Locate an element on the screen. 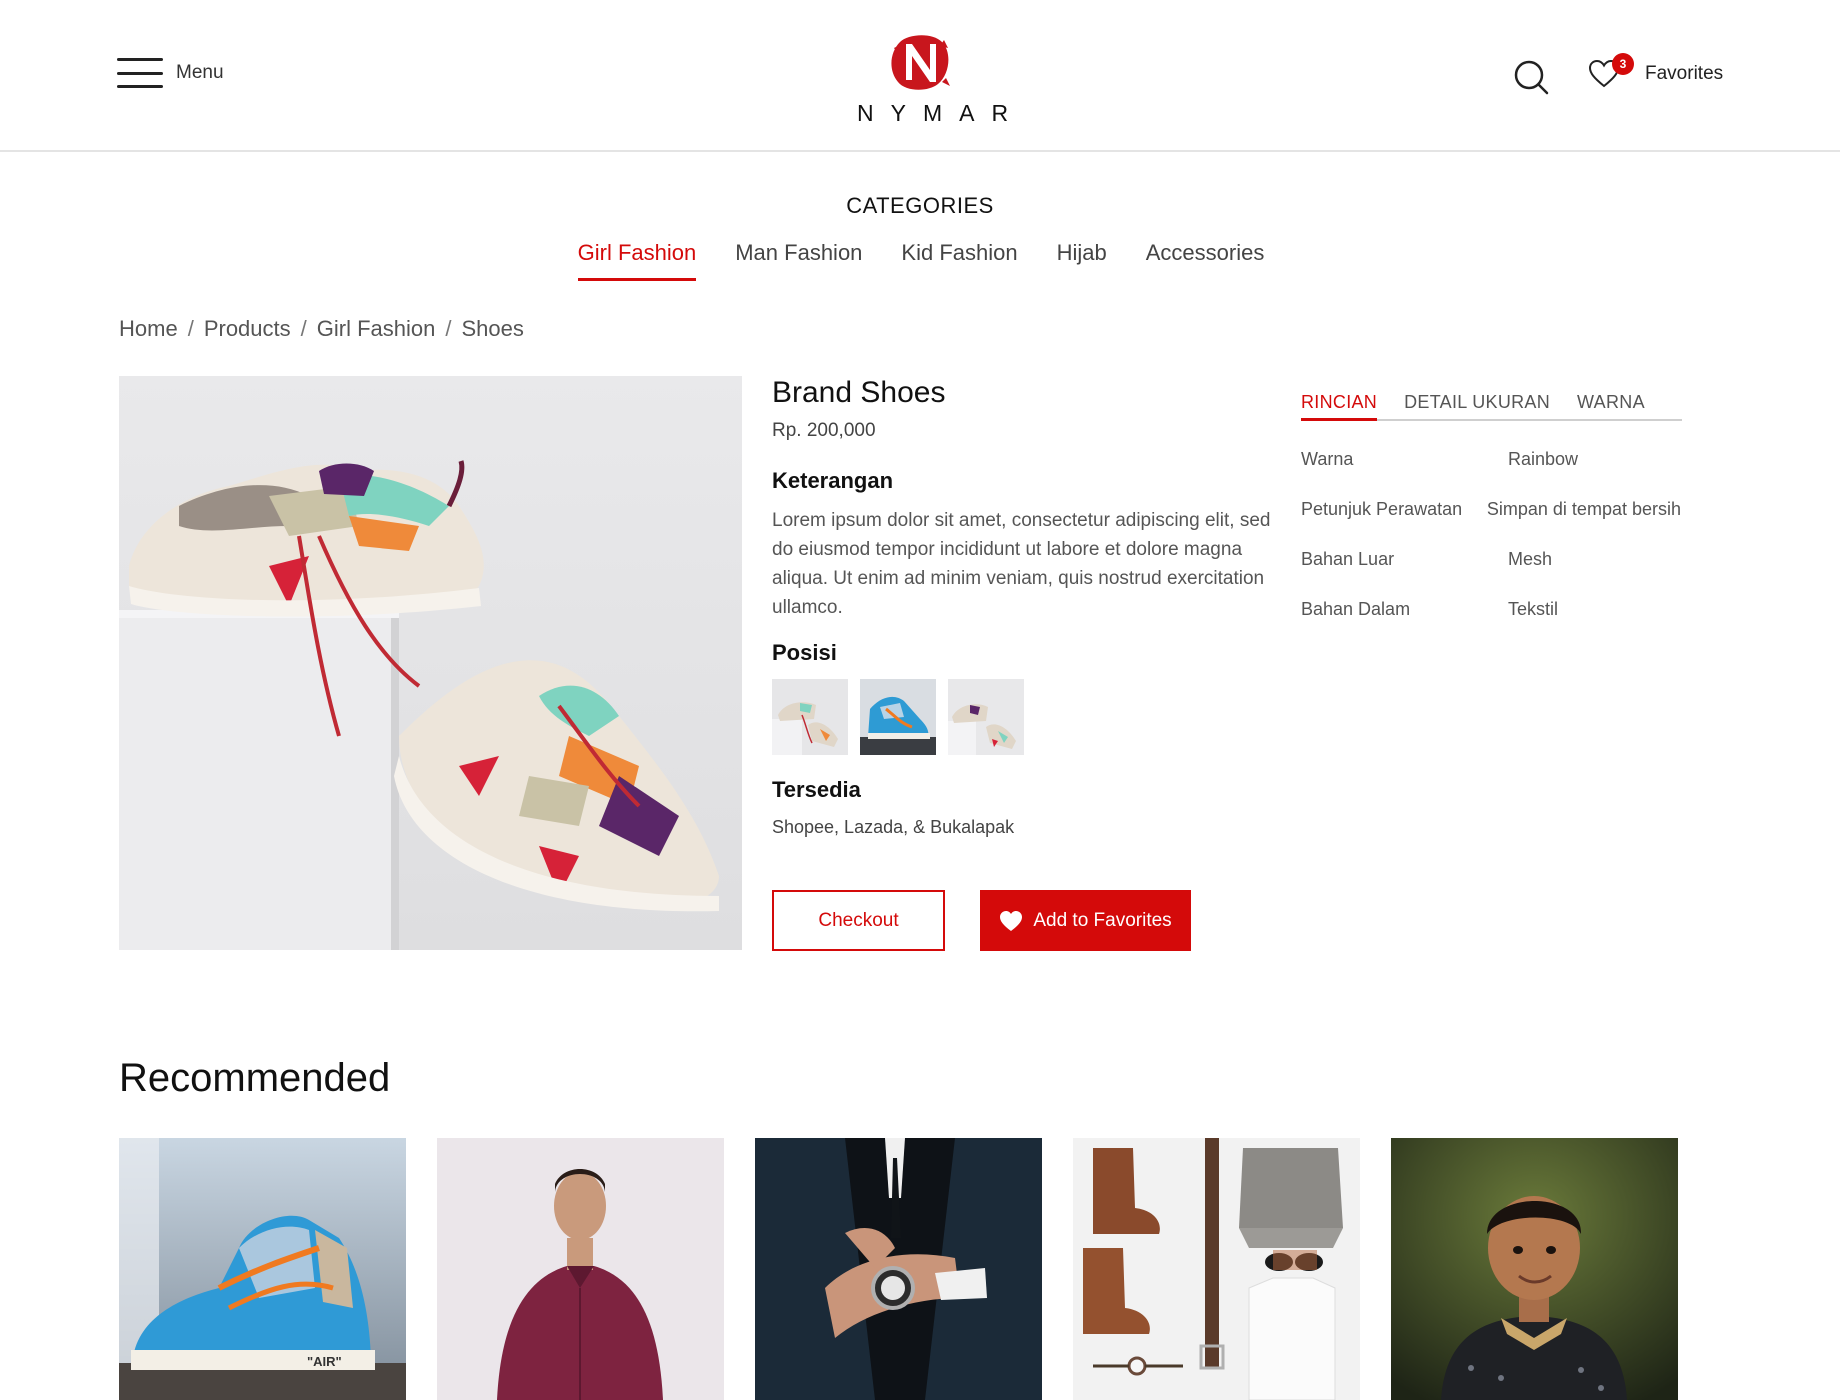 The image size is (1840, 1400). search-button is located at coordinates (1531, 77).